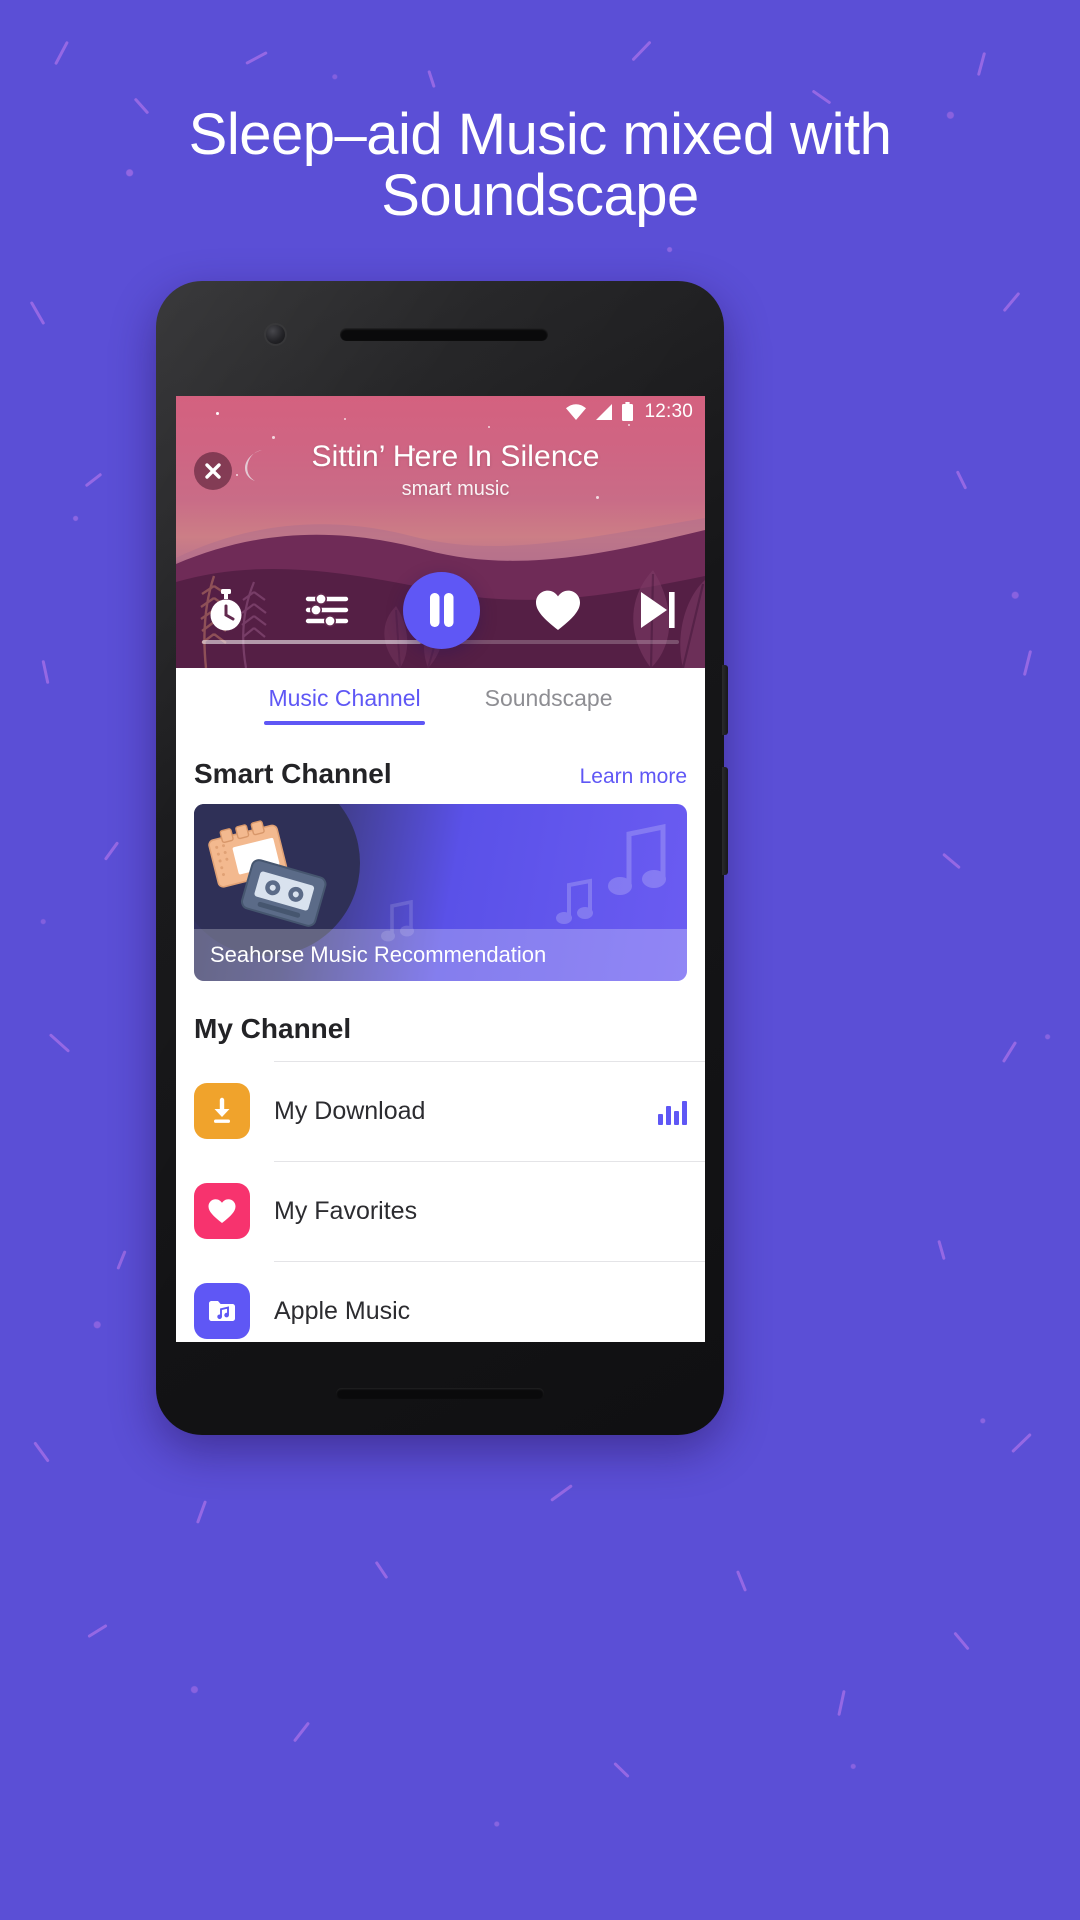  What do you see at coordinates (342, 1311) in the screenshot?
I see `list-item-label: Apple Music` at bounding box center [342, 1311].